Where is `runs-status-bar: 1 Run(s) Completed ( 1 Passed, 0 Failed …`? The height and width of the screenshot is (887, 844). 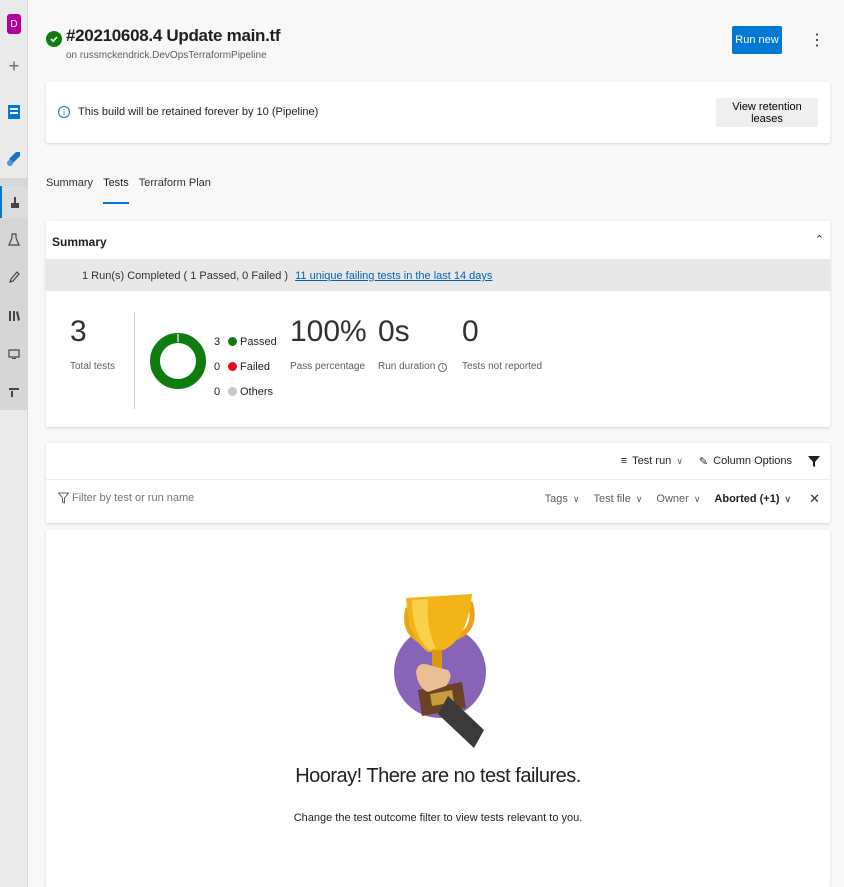 runs-status-bar: 1 Run(s) Completed ( 1 Passed, 0 Failed … is located at coordinates (438, 275).